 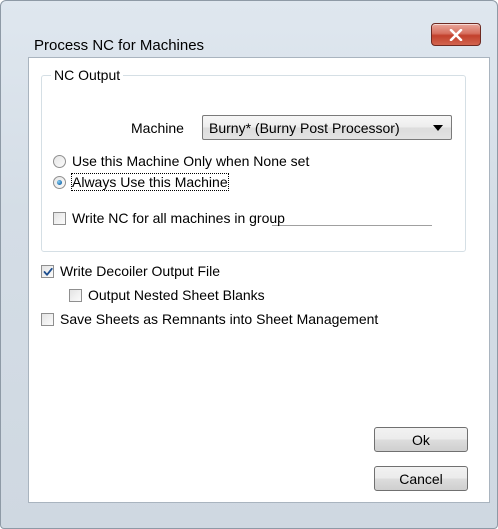 I want to click on close-x-icon, so click(x=456, y=34).